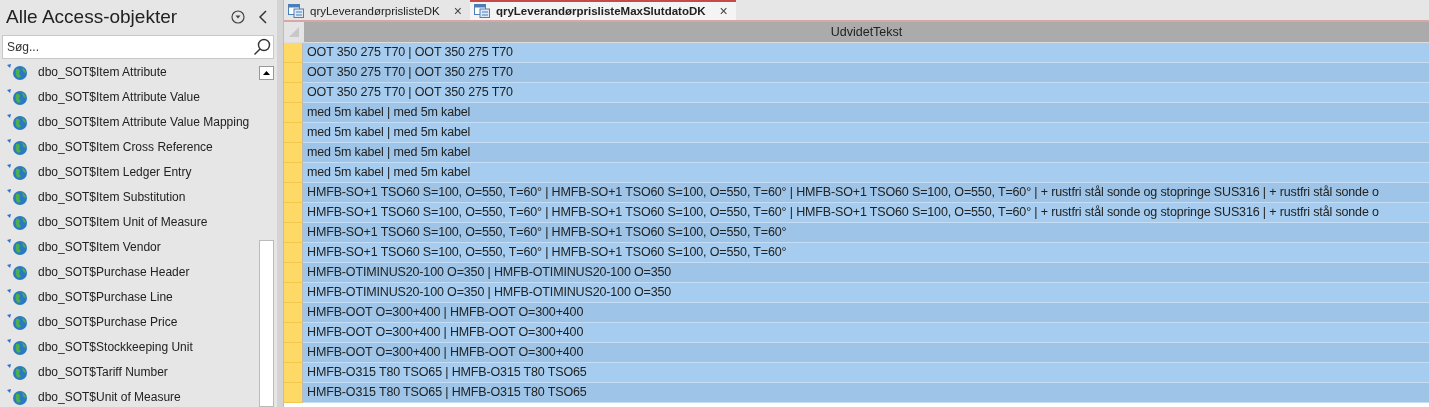 The image size is (1429, 407). What do you see at coordinates (263, 17) in the screenshot?
I see `collapse-icon` at bounding box center [263, 17].